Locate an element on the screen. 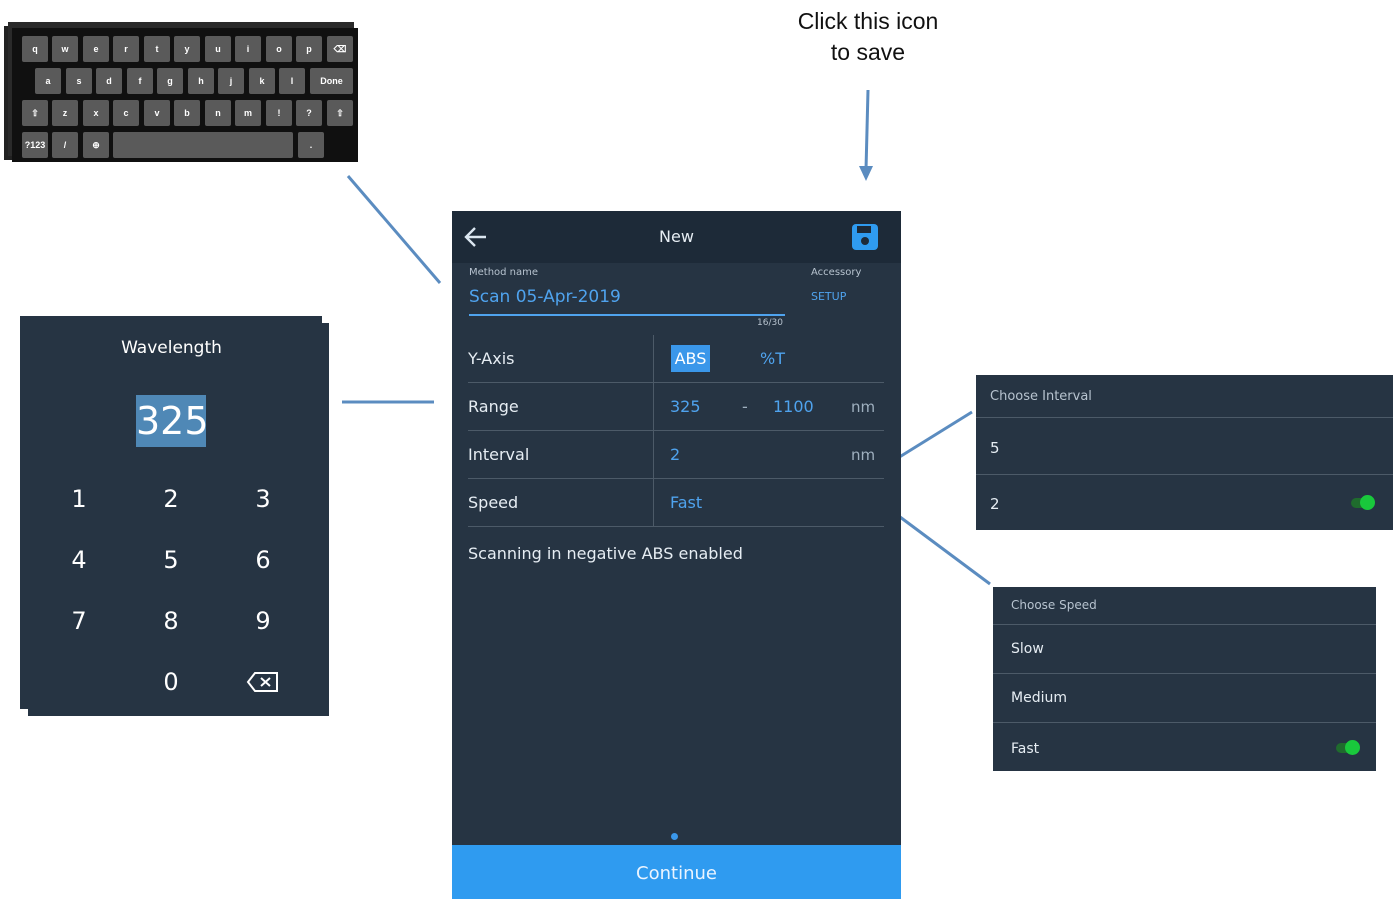 This screenshot has height=903, width=1400. speed-option-fast: Fast is located at coordinates (1184, 747).